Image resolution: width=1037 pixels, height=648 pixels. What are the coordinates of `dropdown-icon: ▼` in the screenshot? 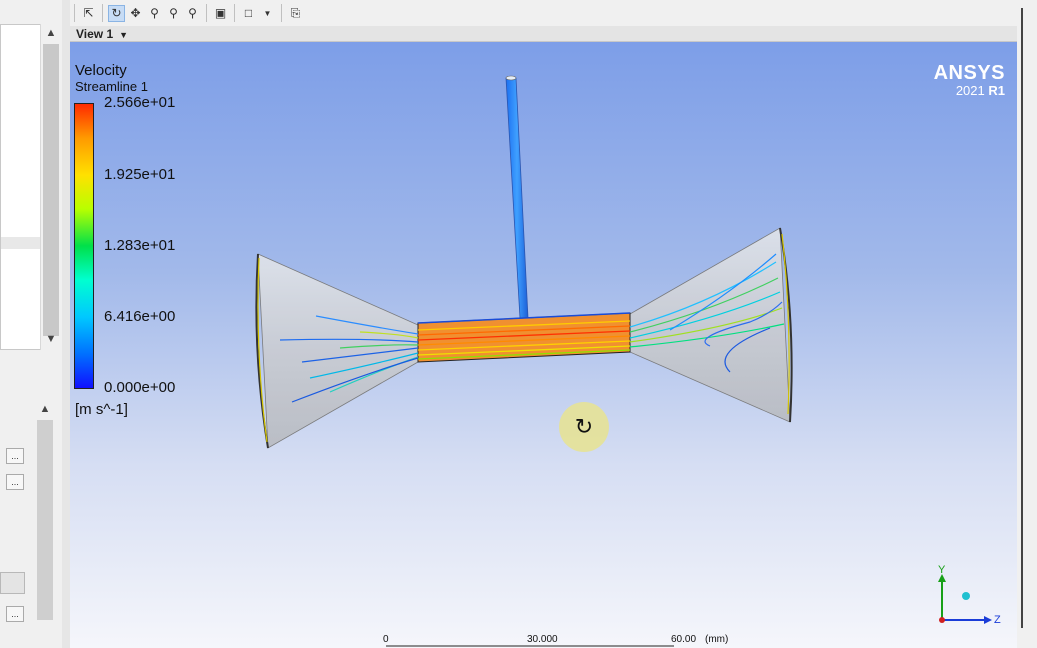 It's located at (267, 13).